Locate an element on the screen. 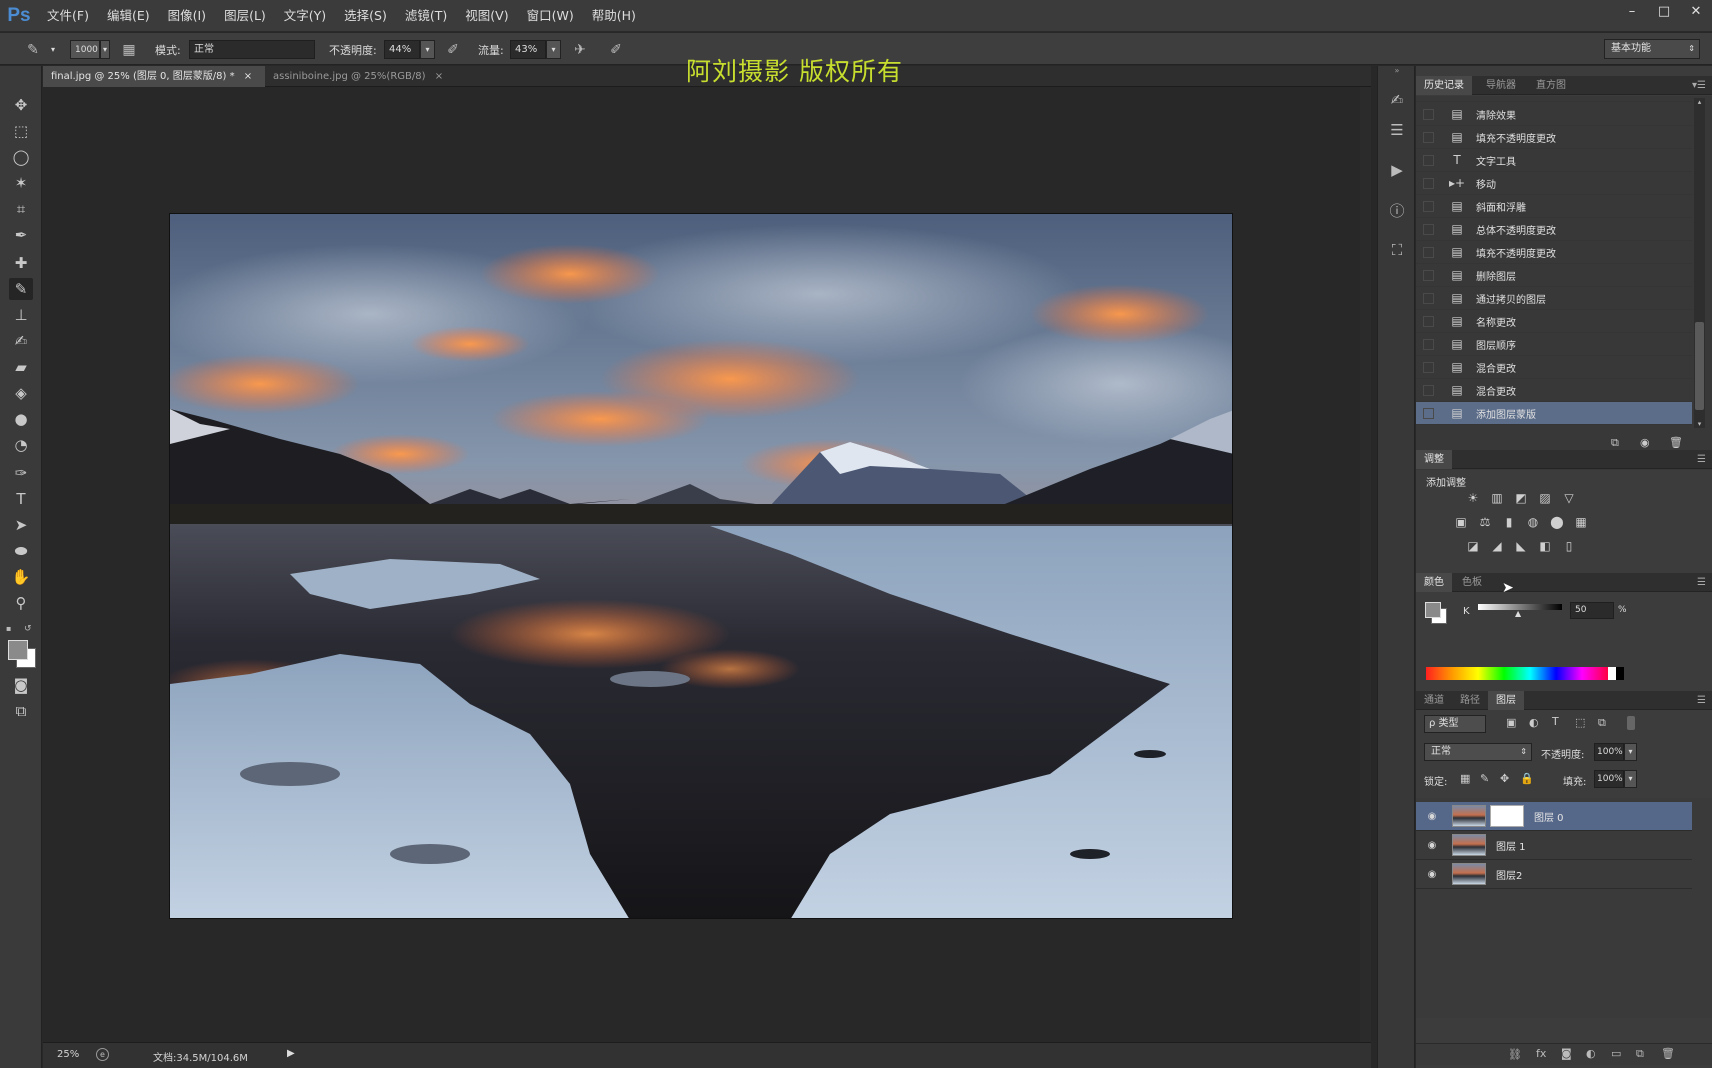 The width and height of the screenshot is (1712, 1068). default-colors-icon: ▪ is located at coordinates (12, 629).